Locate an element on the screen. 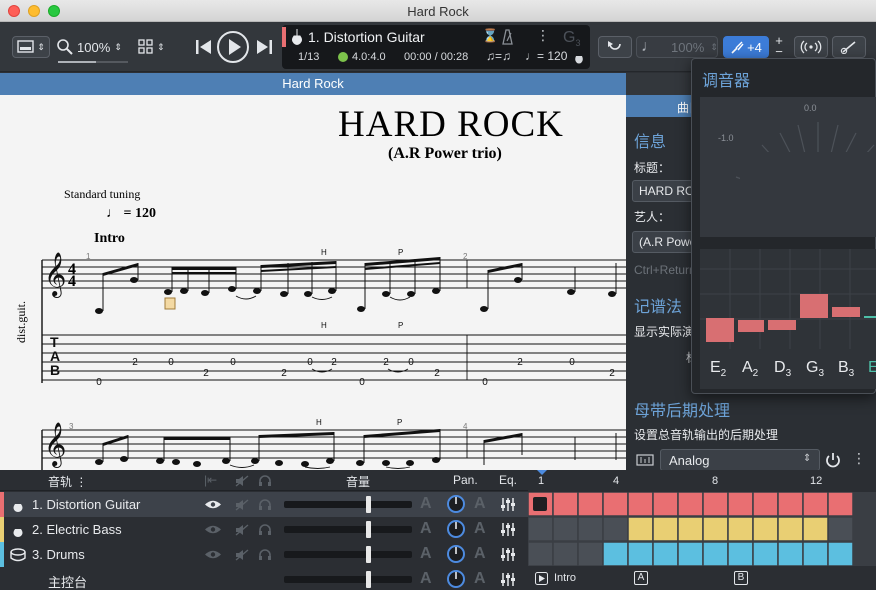 This screenshot has width=876, height=590. master-heading: 母带后期处理 is located at coordinates (682, 411).